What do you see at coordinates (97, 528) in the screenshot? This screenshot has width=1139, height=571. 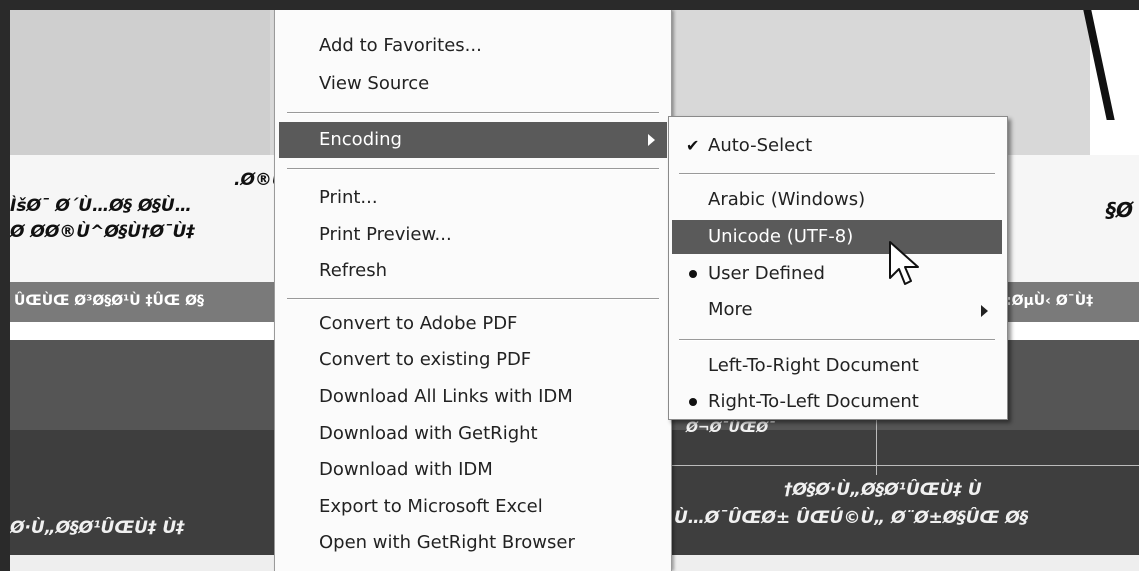 I see `announcement-left: Ø·Ù„Ø§Ø¹ÛŒÙ‡ Ù‡` at bounding box center [97, 528].